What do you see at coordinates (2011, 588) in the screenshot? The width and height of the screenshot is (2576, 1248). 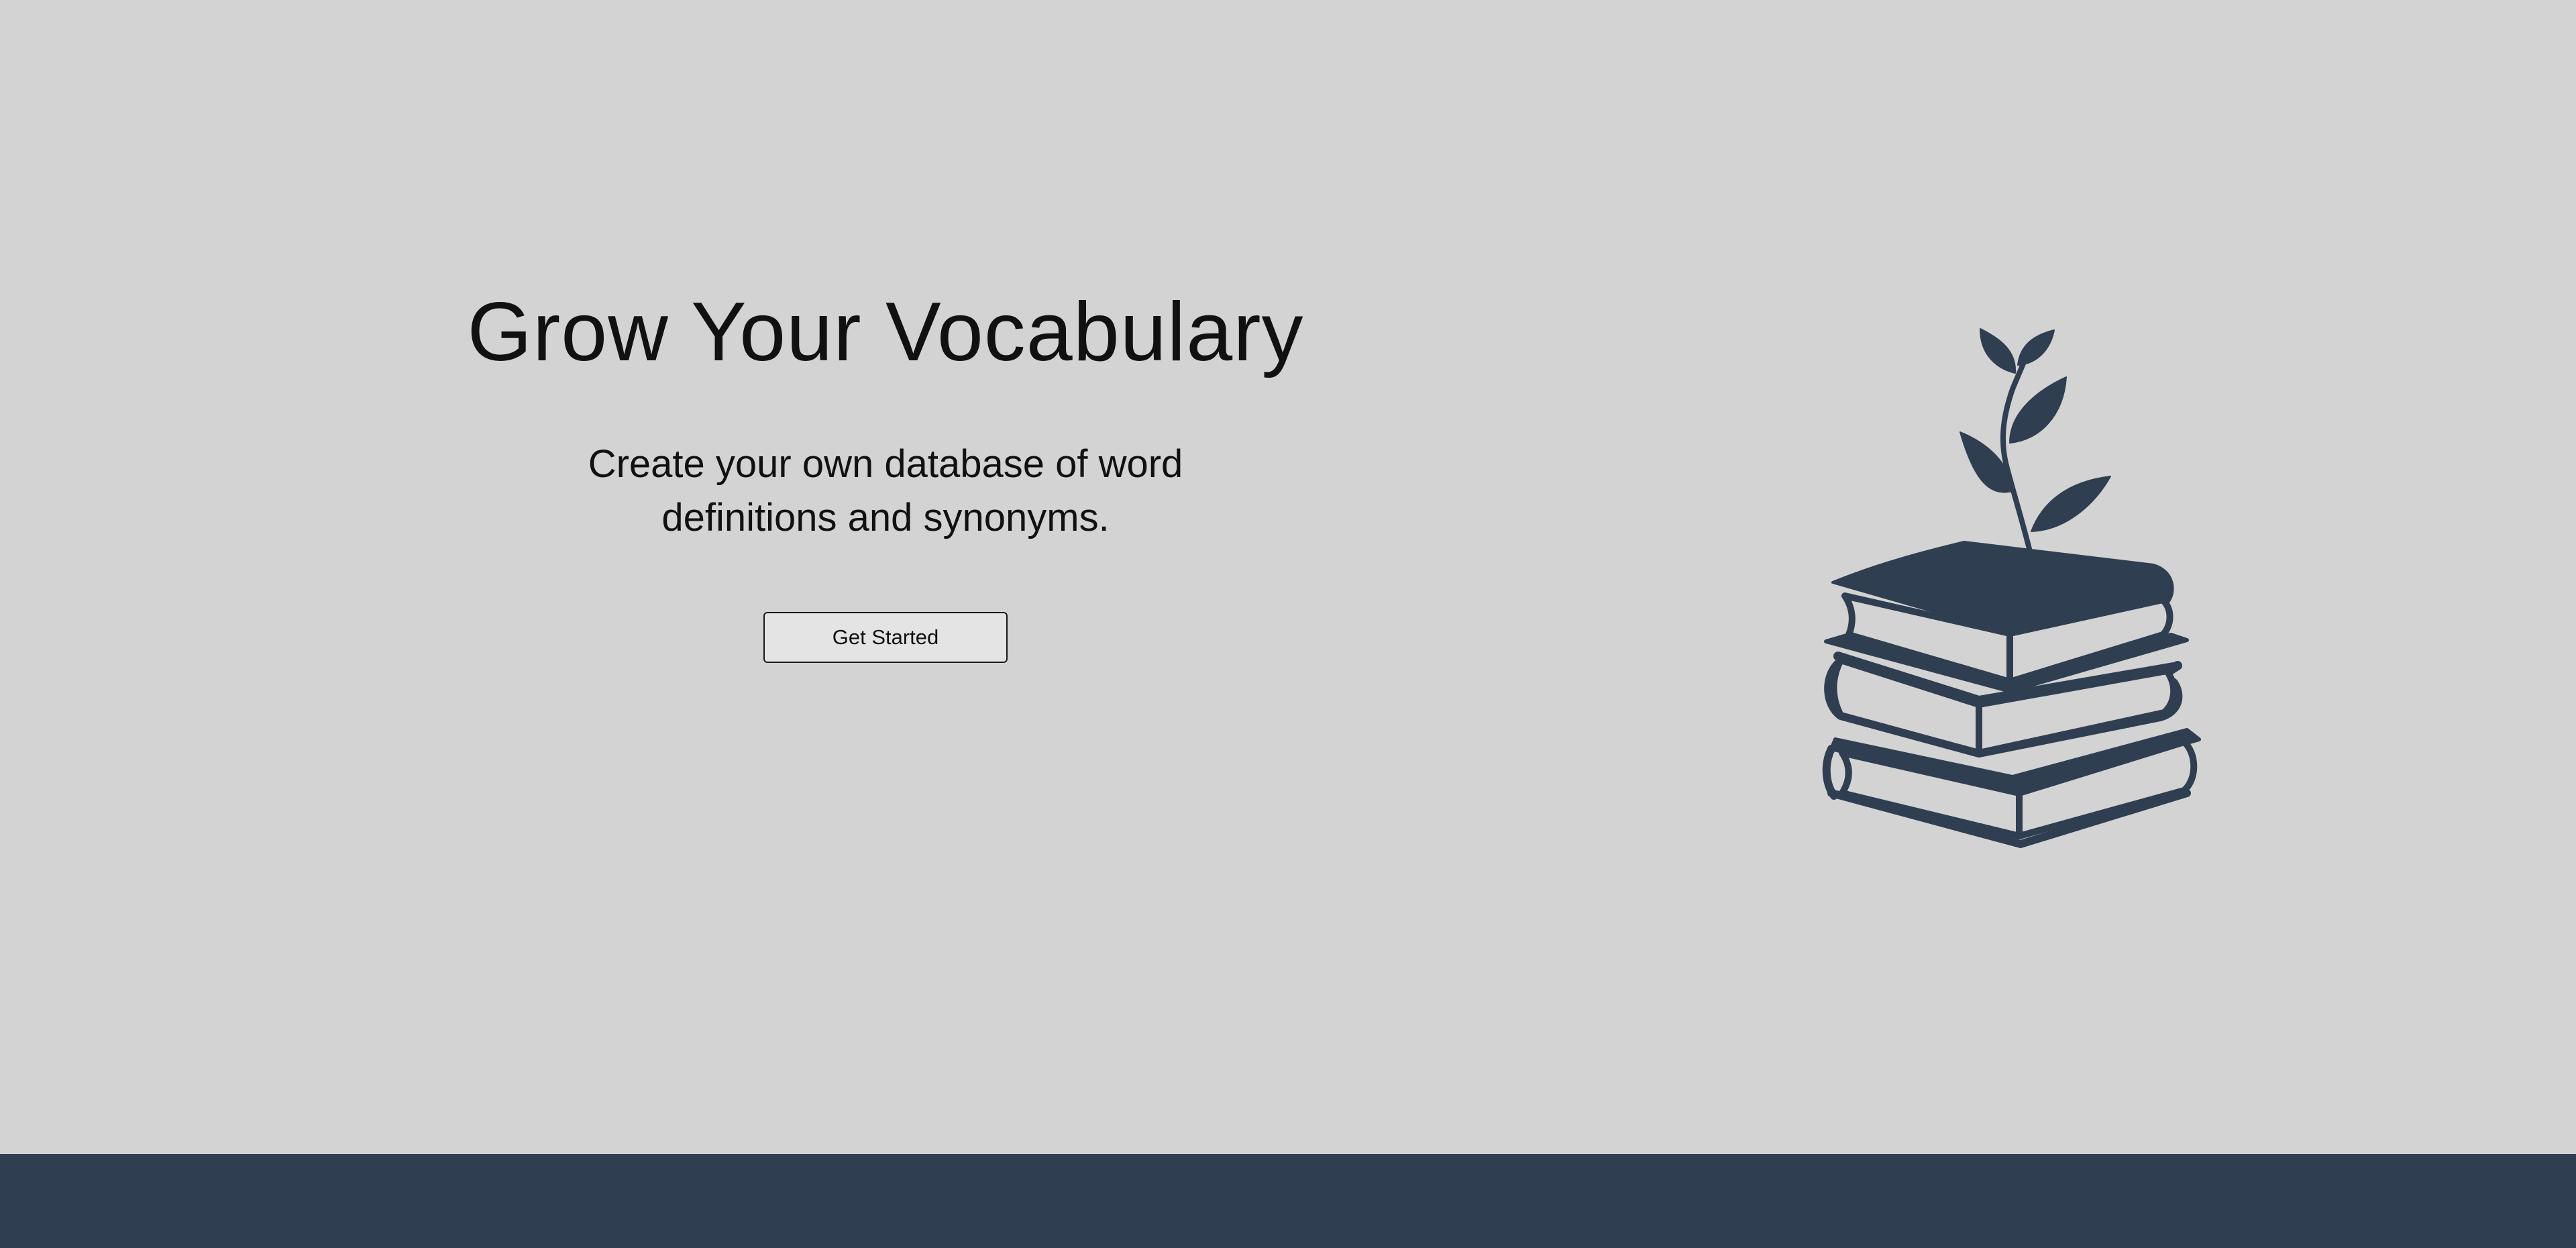 I see `books-with-sprout-icon` at bounding box center [2011, 588].